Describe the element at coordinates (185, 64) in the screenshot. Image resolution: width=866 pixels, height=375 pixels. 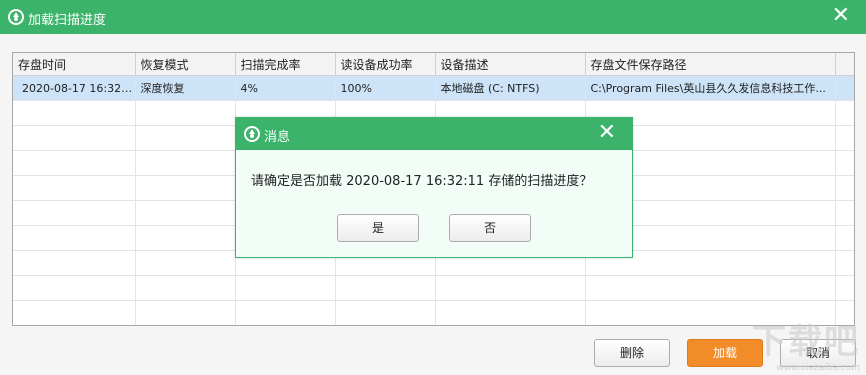
I see `column-header: 恢复模式` at that location.